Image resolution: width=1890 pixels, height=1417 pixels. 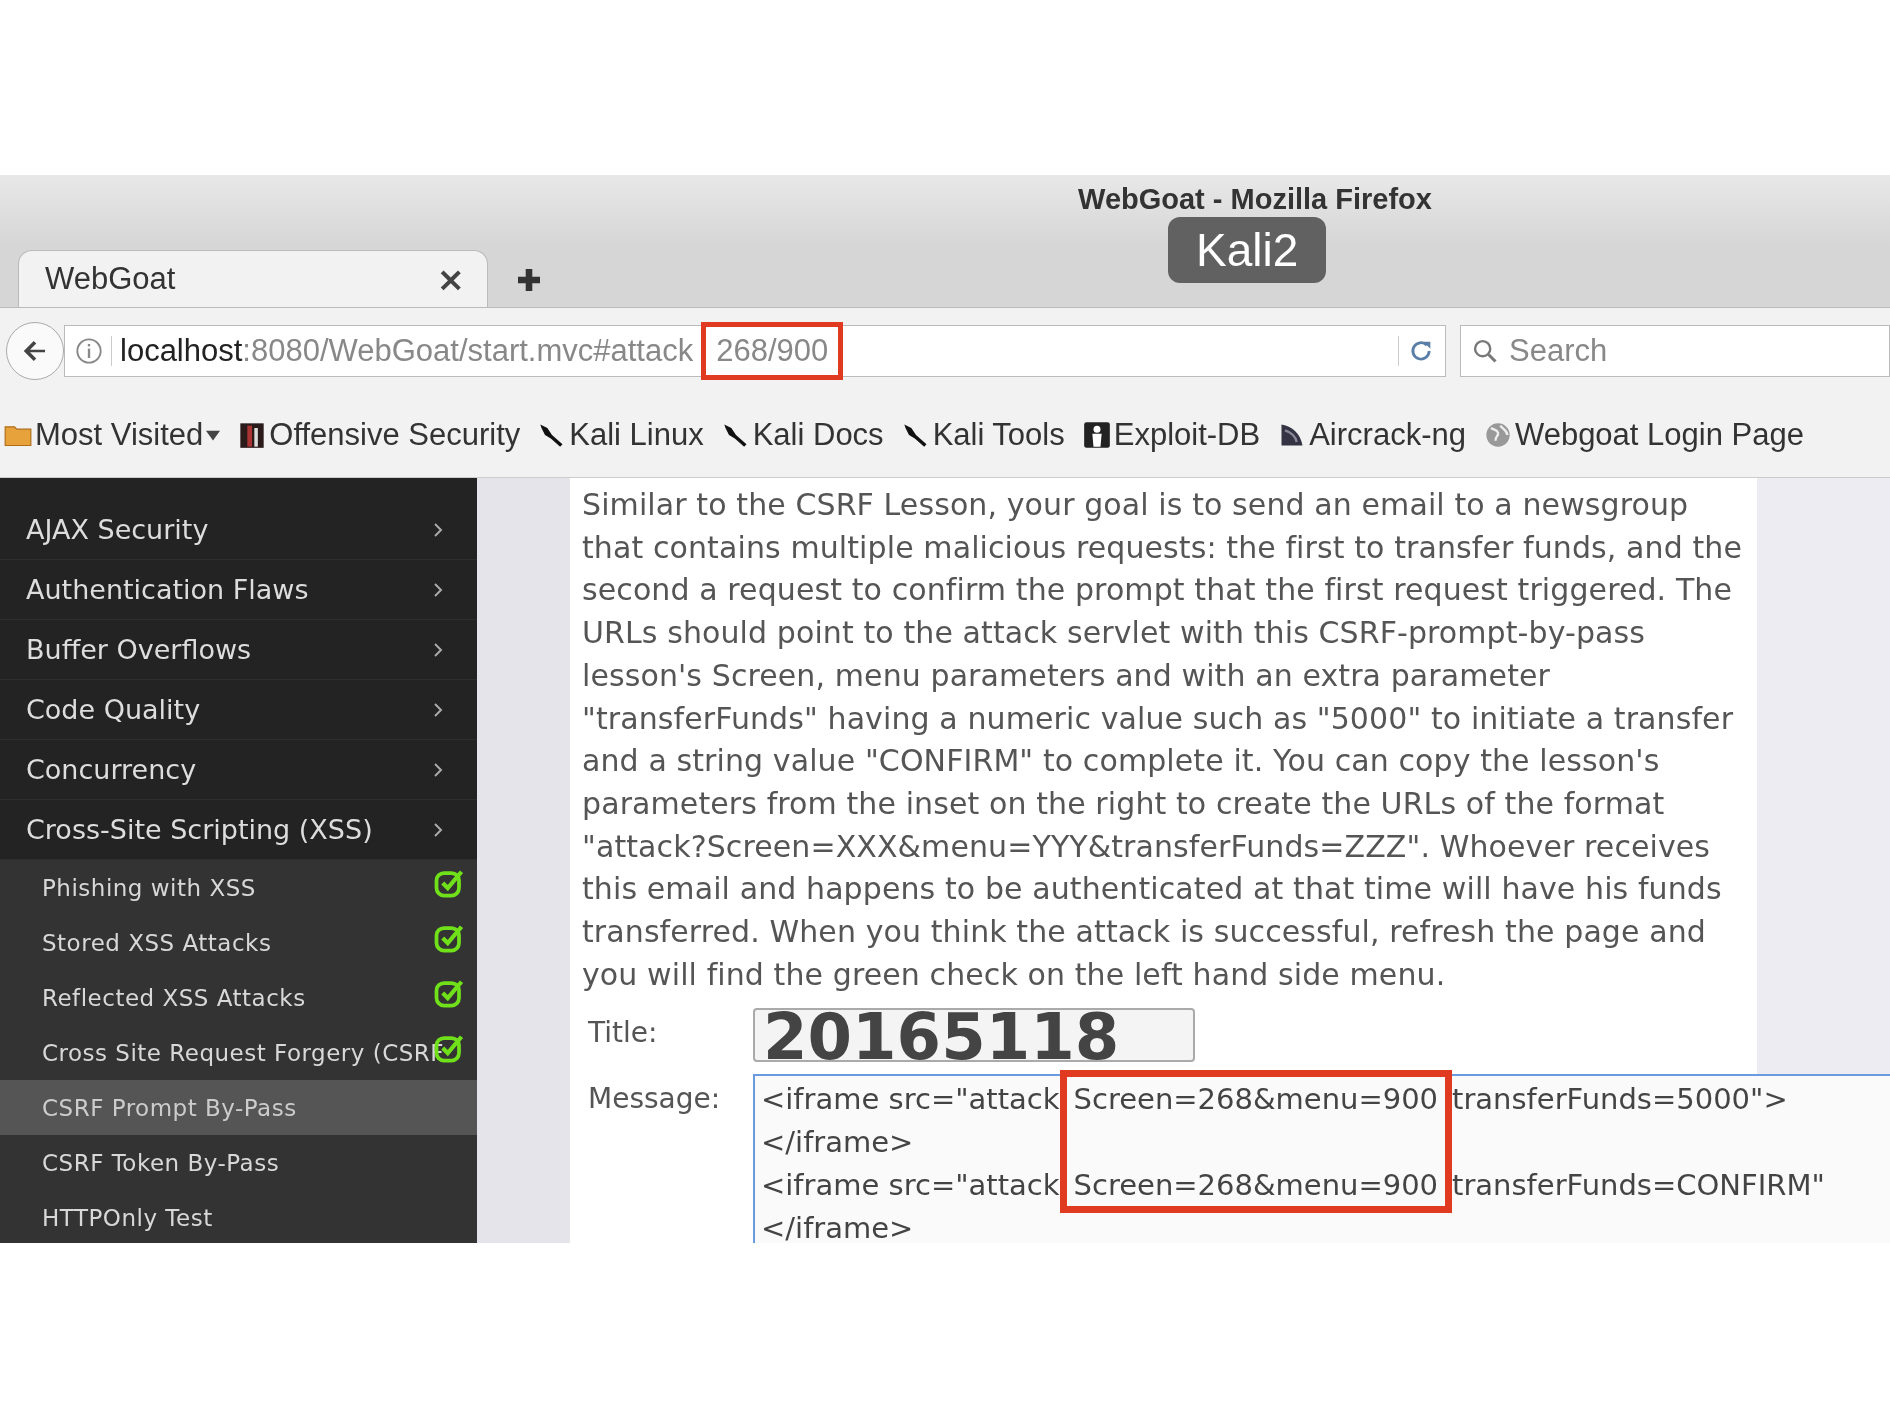 I want to click on highlighted-url-part: 268/900, so click(x=772, y=350).